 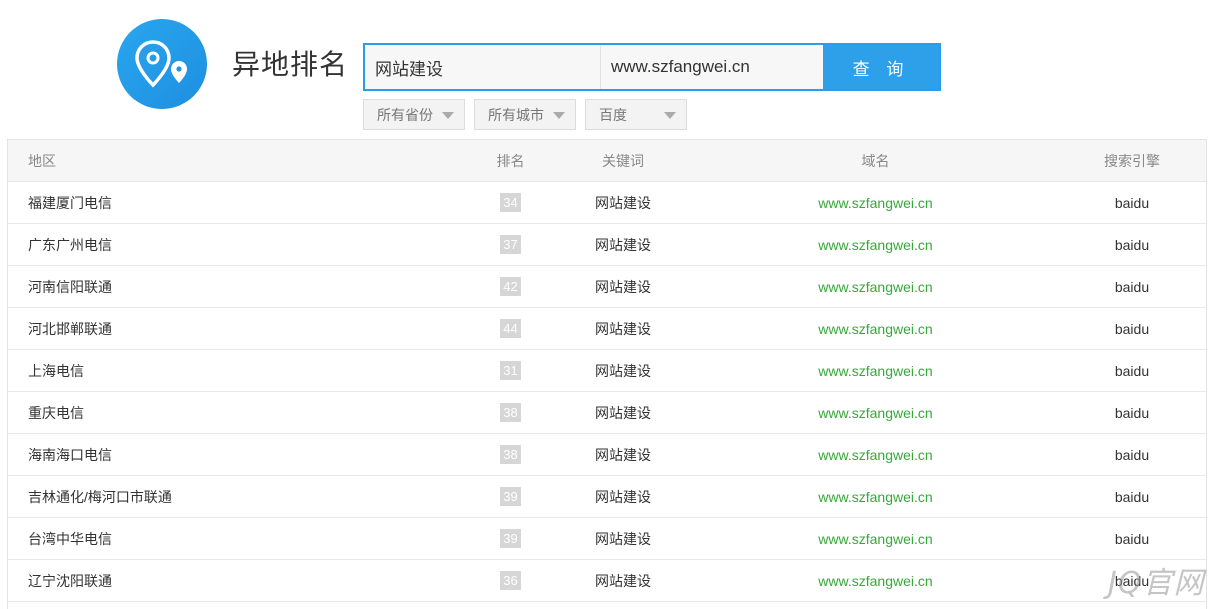 What do you see at coordinates (483, 67) in the screenshot?
I see `keyword-input` at bounding box center [483, 67].